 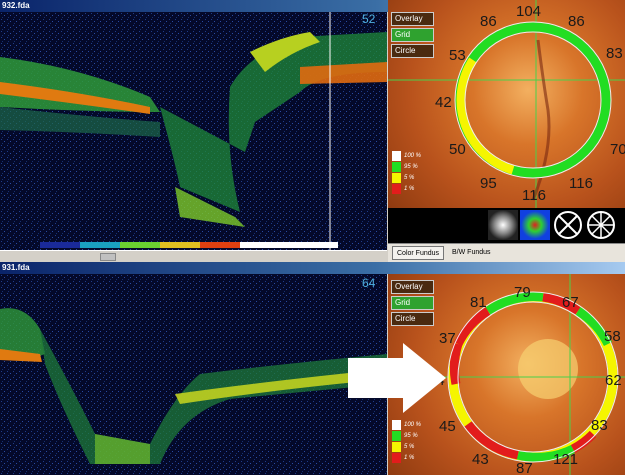 What do you see at coordinates (534, 195) in the screenshot?
I see `top-sector-value-10: 116` at bounding box center [534, 195].